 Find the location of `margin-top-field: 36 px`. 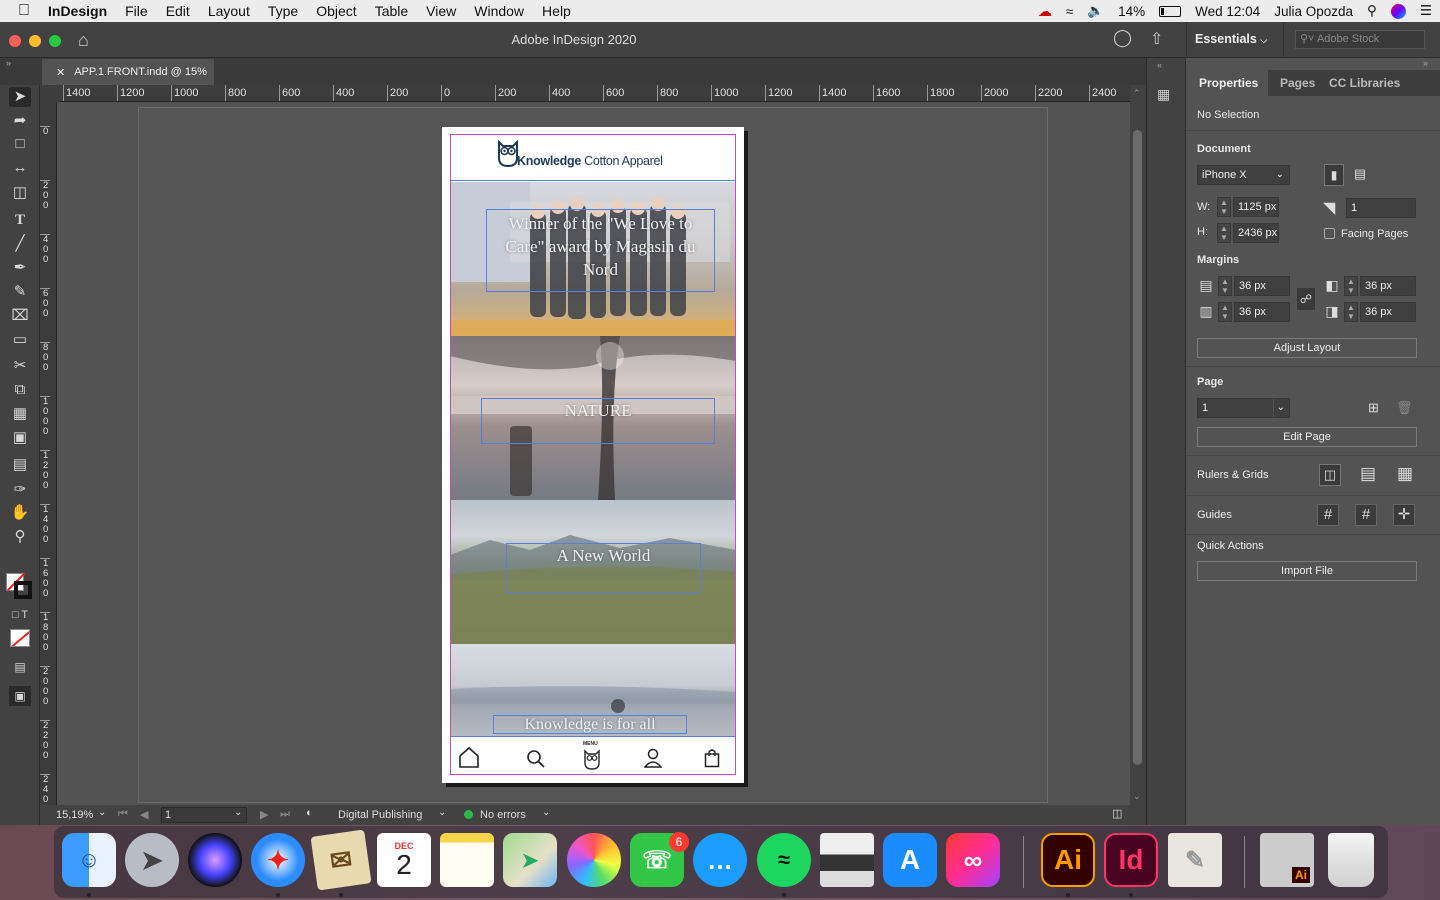

margin-top-field: 36 px is located at coordinates (1262, 286).